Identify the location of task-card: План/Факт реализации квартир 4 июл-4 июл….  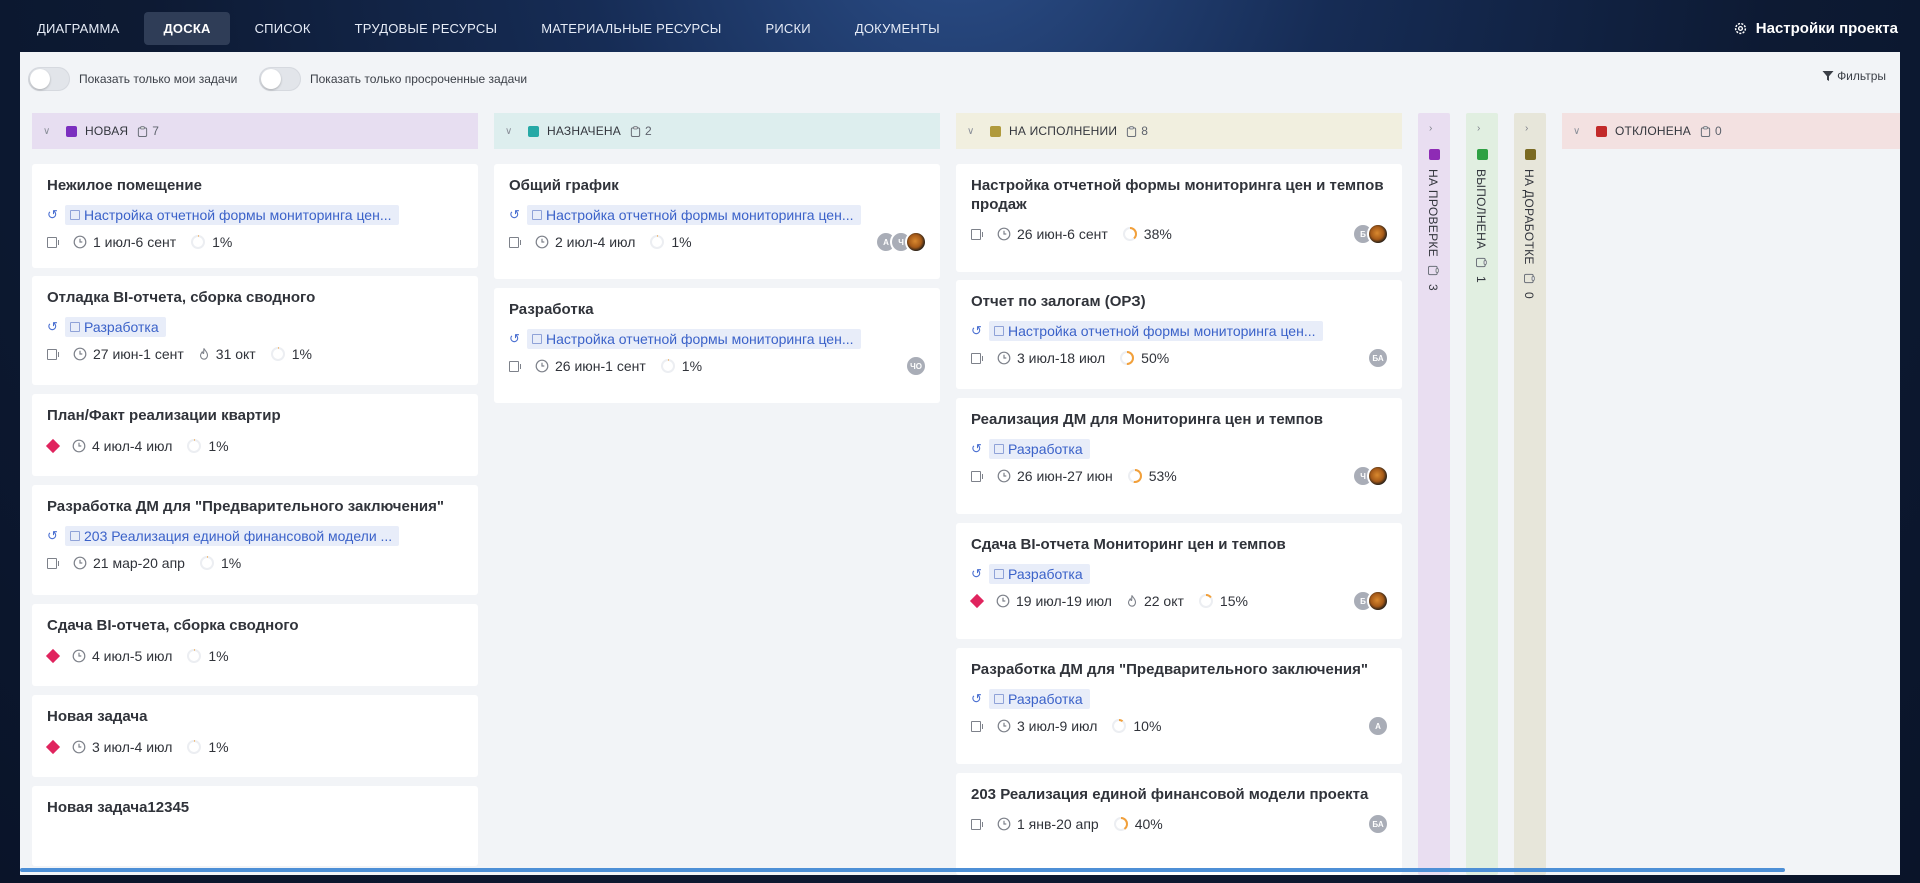
(255, 435).